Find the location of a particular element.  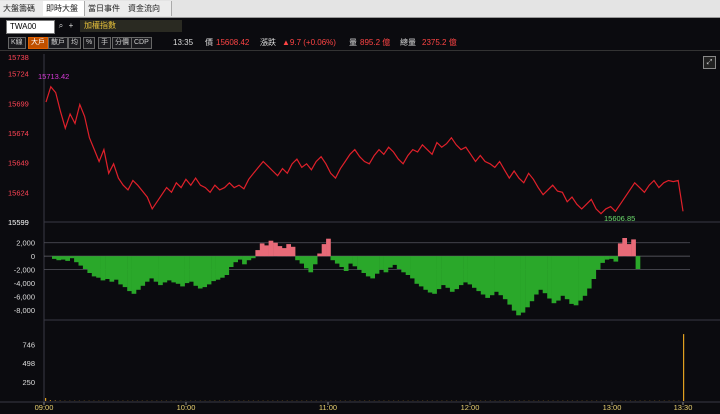

time-tick-label: 11:00 is located at coordinates (328, 407).